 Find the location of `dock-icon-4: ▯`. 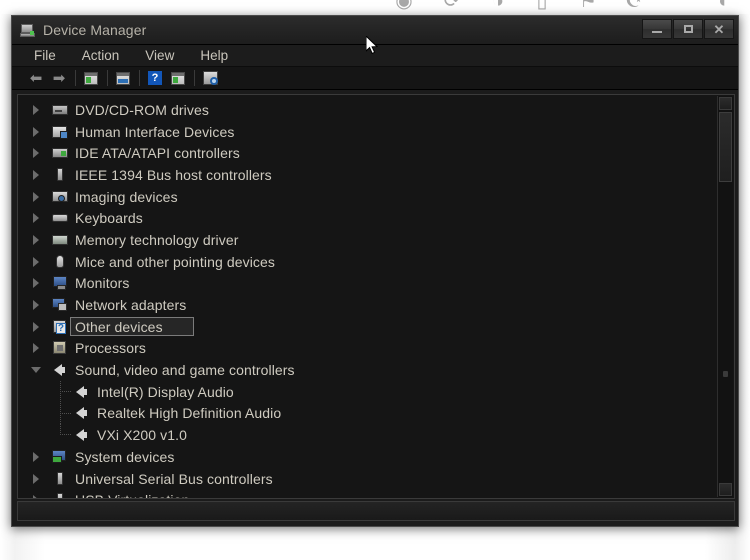

dock-icon-4: ▯ is located at coordinates (542, 6).